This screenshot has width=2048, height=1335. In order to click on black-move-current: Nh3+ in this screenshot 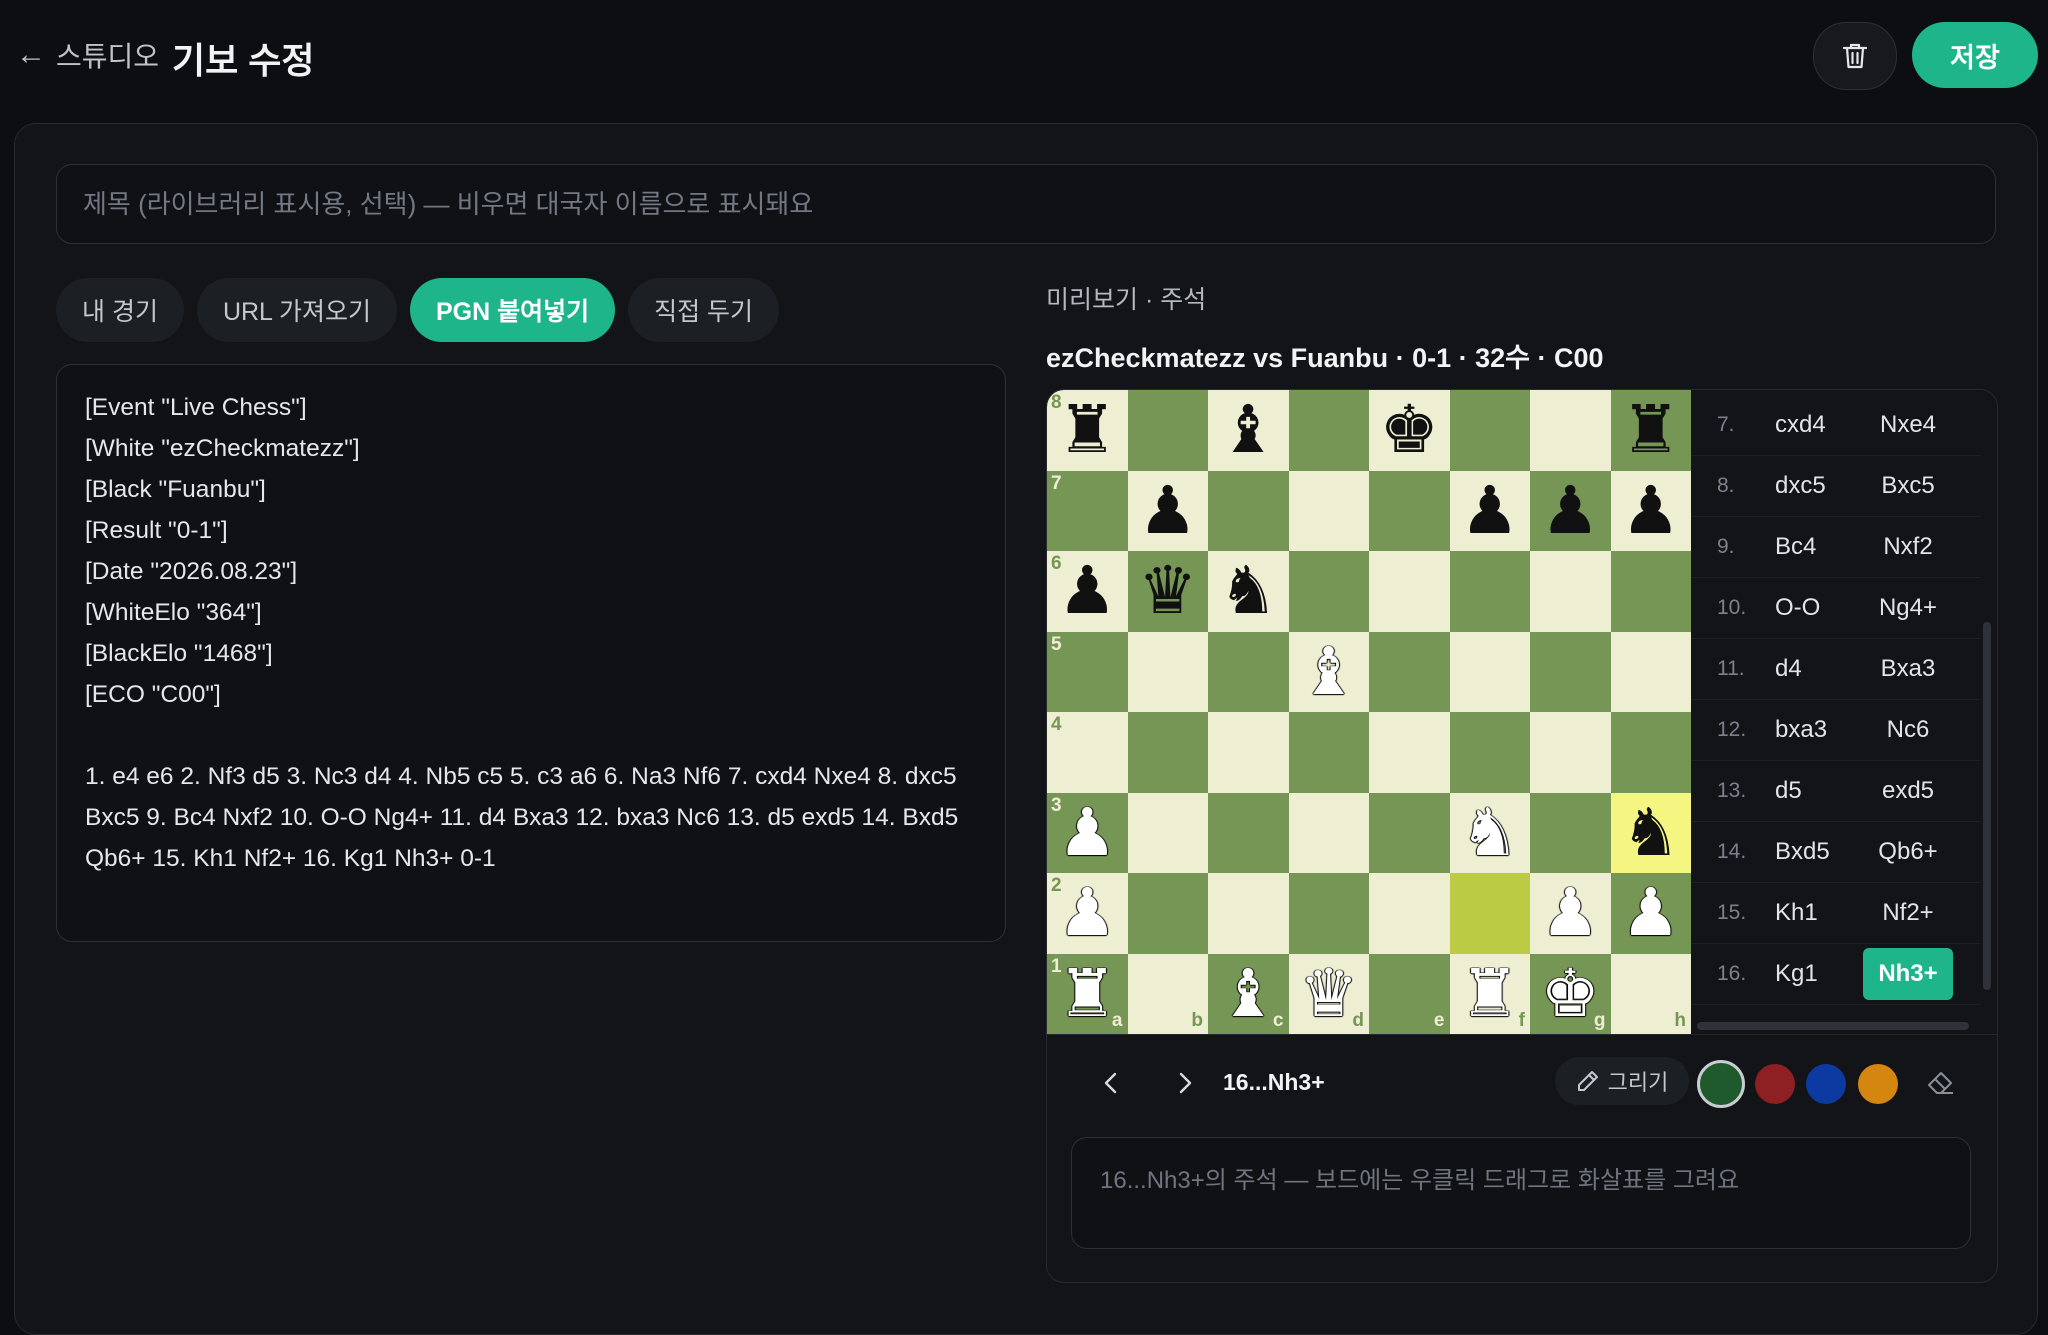, I will do `click(1908, 973)`.